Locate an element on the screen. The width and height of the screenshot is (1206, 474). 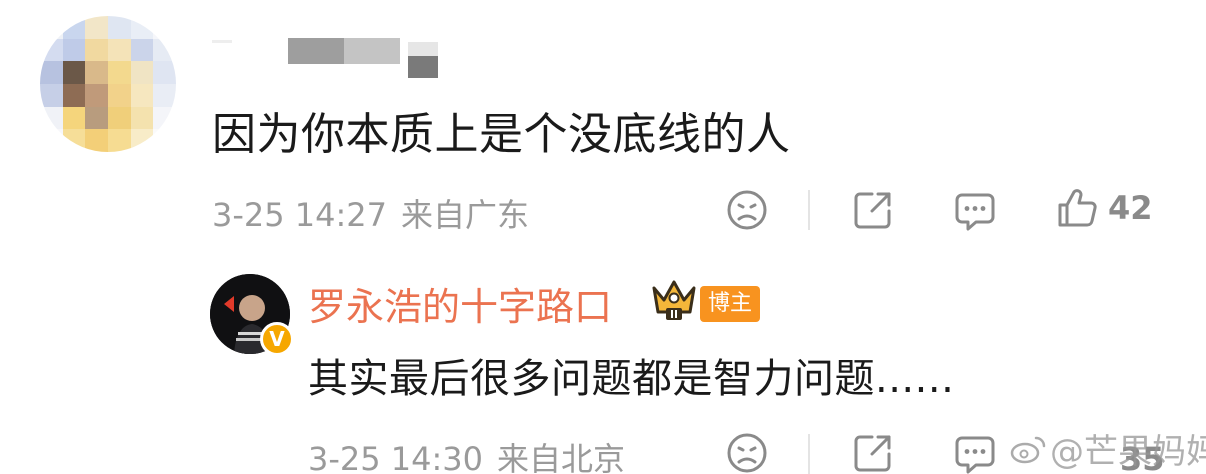
reply-comment-button is located at coordinates (975, 454).